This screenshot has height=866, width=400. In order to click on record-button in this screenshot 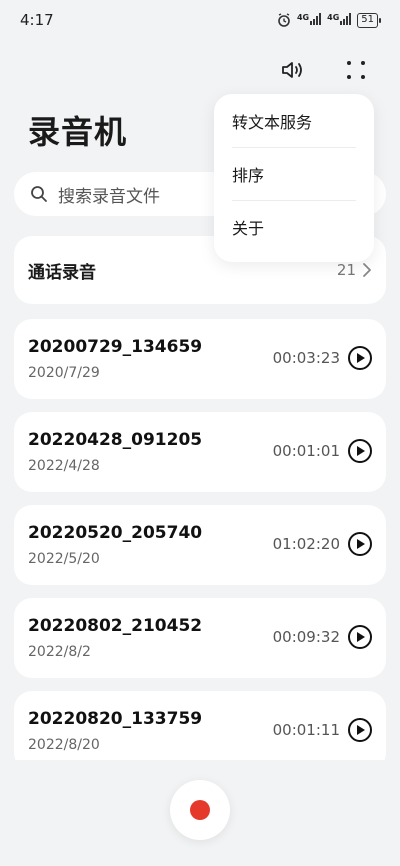, I will do `click(200, 810)`.